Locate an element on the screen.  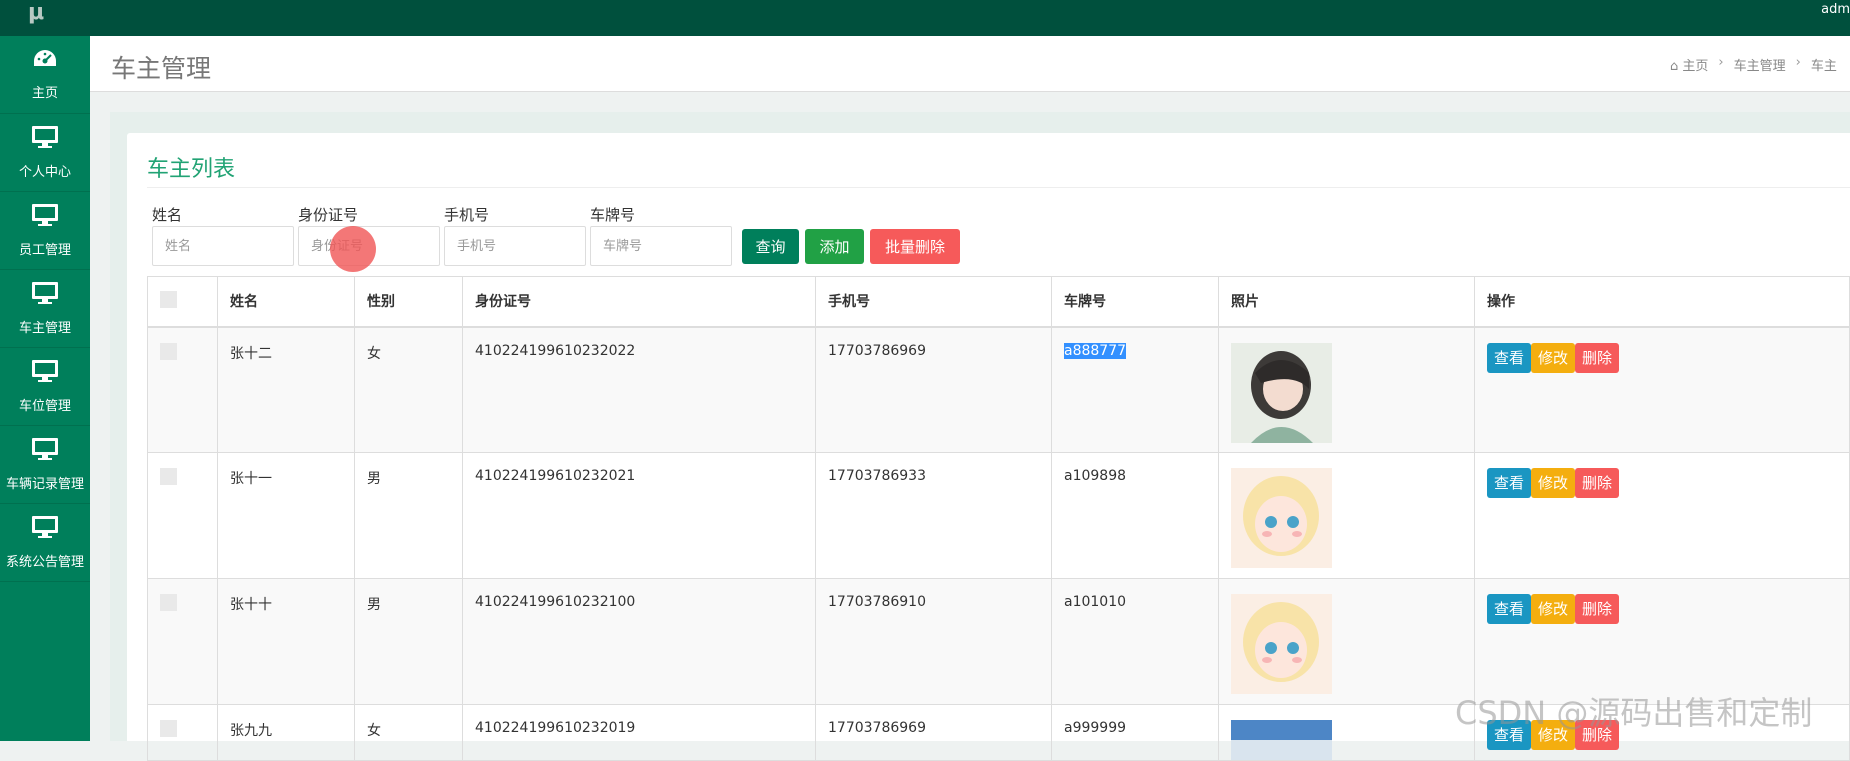
col-plate: 车牌号 is located at coordinates (1135, 302).